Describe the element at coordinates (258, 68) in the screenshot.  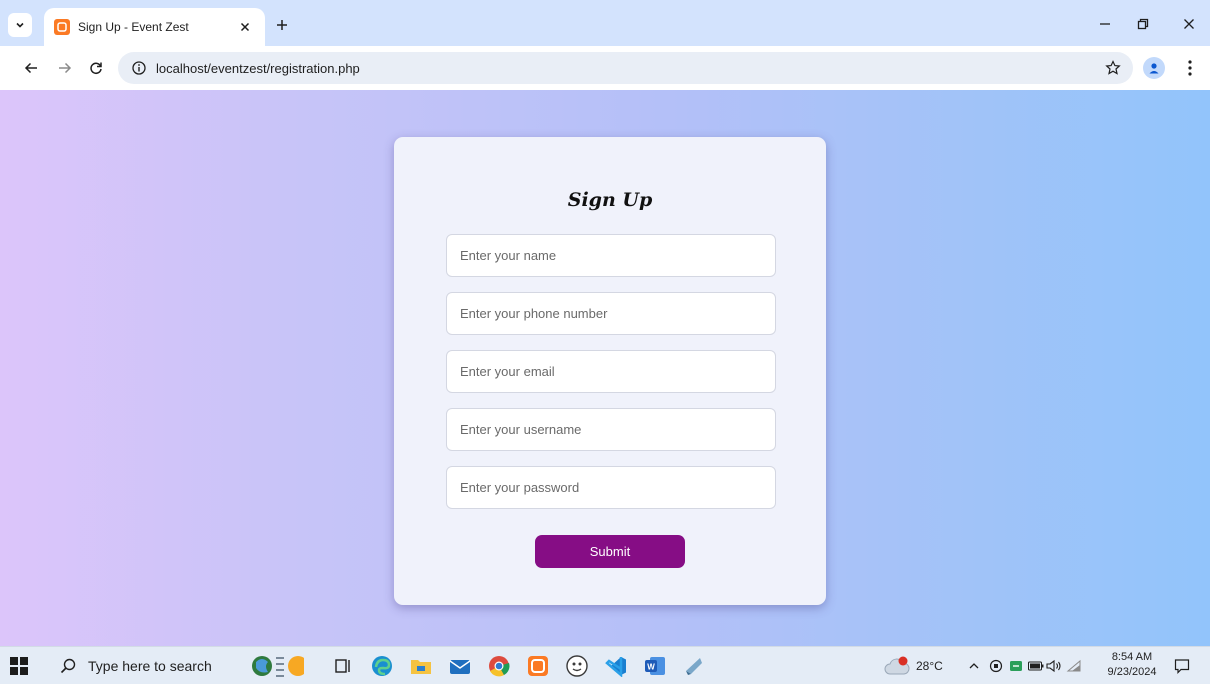
I see `address-url: localhost/eventzest/registration.php` at that location.